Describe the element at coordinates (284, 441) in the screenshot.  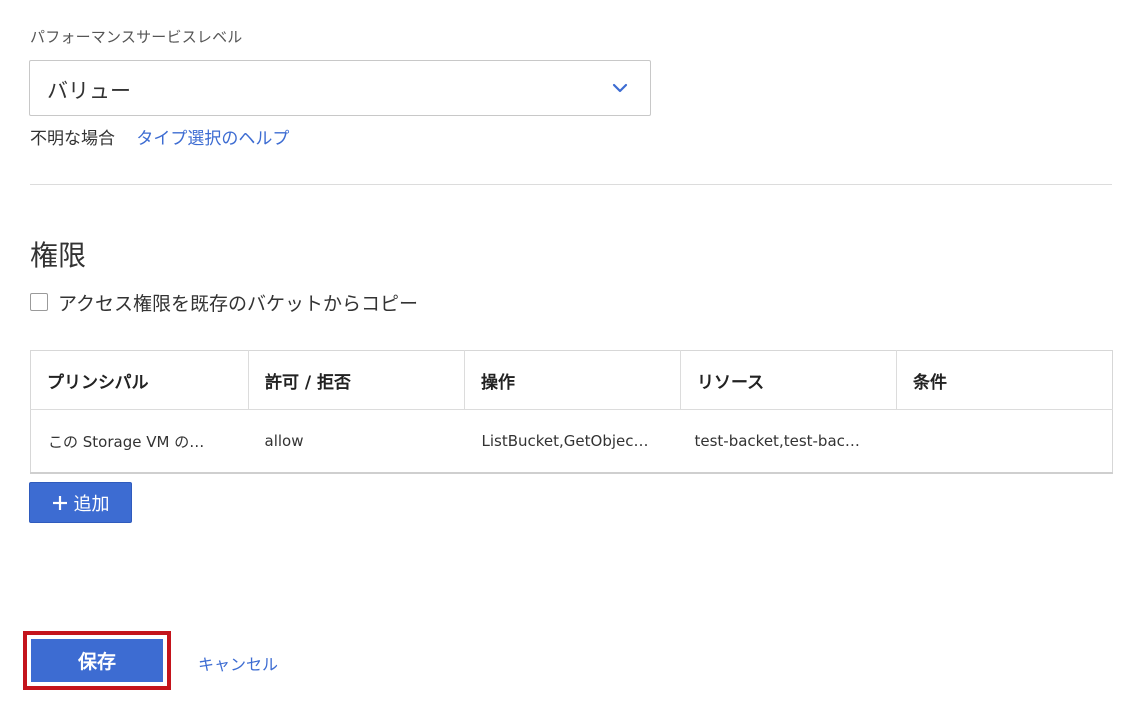
I see `cell-effect: allow` at that location.